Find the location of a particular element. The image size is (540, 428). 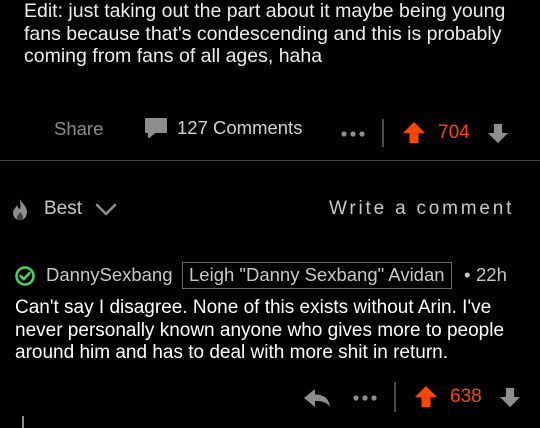

comments-button: 127 Comments is located at coordinates (222, 128).